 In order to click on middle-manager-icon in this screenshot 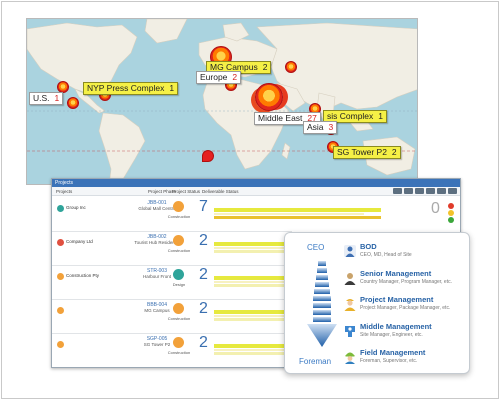, I will do `click(350, 331)`.